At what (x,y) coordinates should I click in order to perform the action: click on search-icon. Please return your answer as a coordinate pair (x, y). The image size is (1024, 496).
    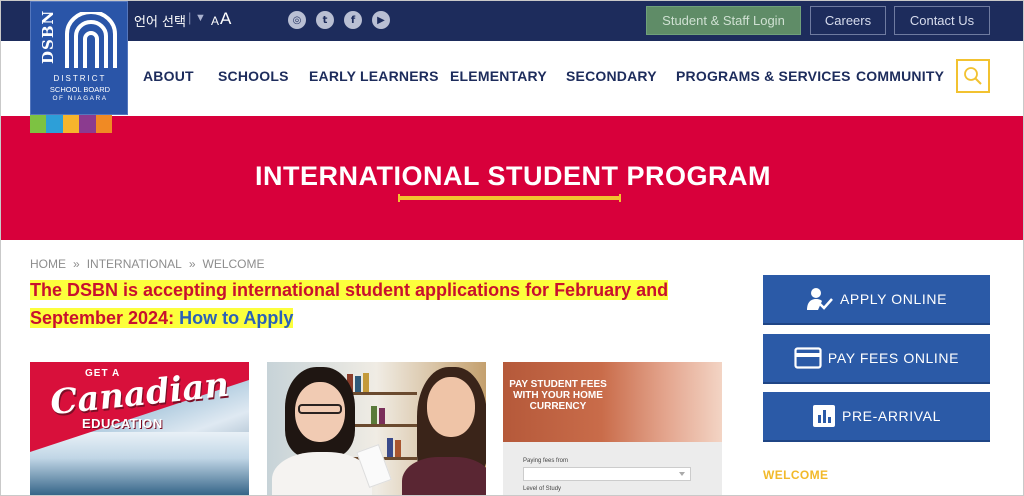
    Looking at the image, I should click on (973, 76).